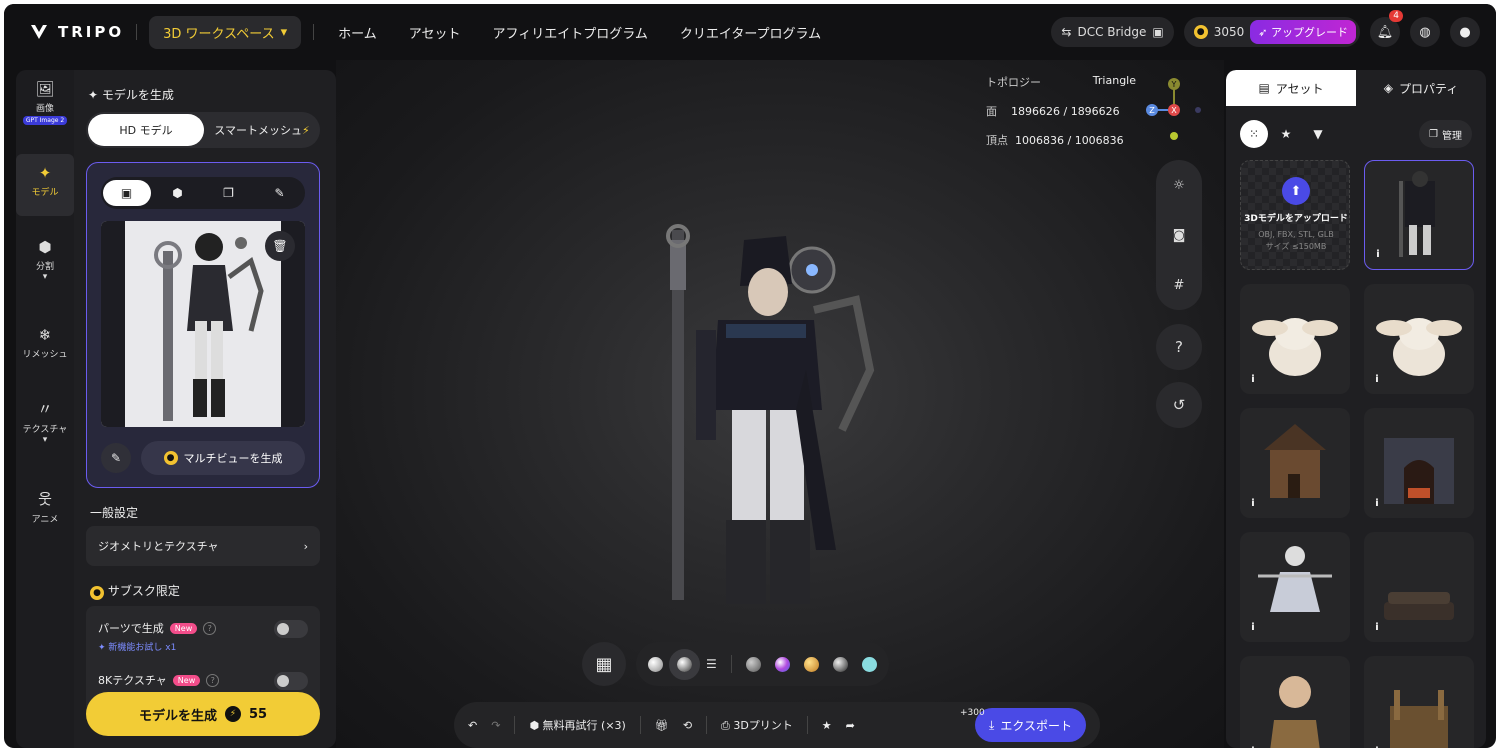 The width and height of the screenshot is (1500, 751). I want to click on gray-material-button, so click(753, 664).